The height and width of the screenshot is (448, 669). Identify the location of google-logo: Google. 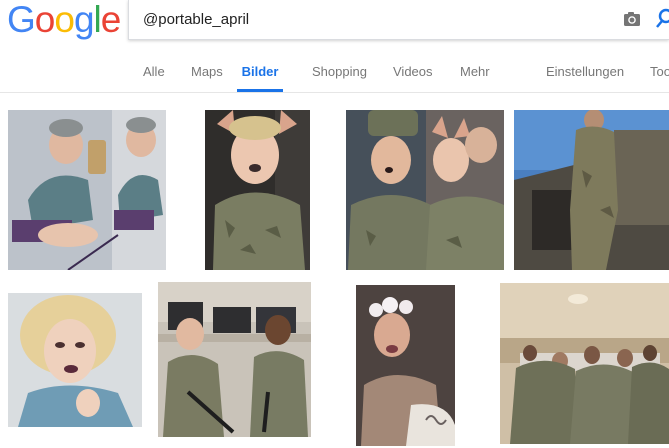
(64, 20).